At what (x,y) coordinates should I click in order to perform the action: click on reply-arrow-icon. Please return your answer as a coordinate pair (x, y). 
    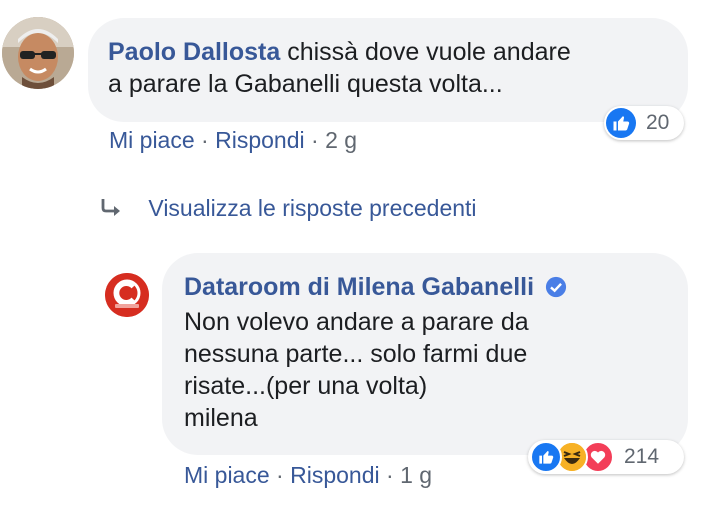
    Looking at the image, I should click on (115, 210).